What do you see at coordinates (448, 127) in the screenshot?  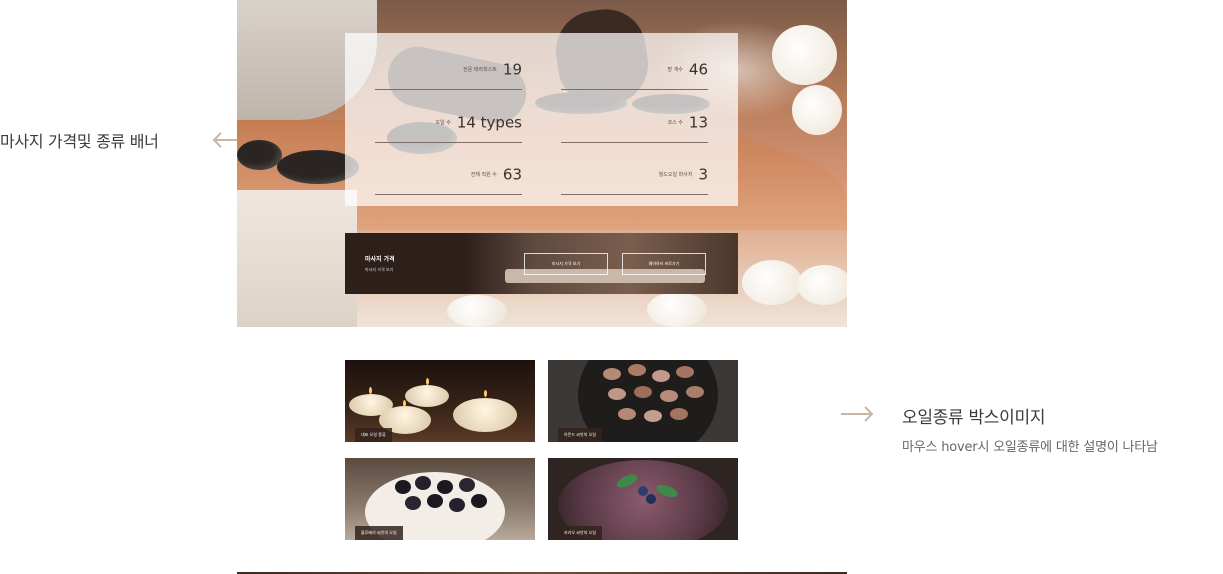 I see `stat-oils: 오일 수 14 types` at bounding box center [448, 127].